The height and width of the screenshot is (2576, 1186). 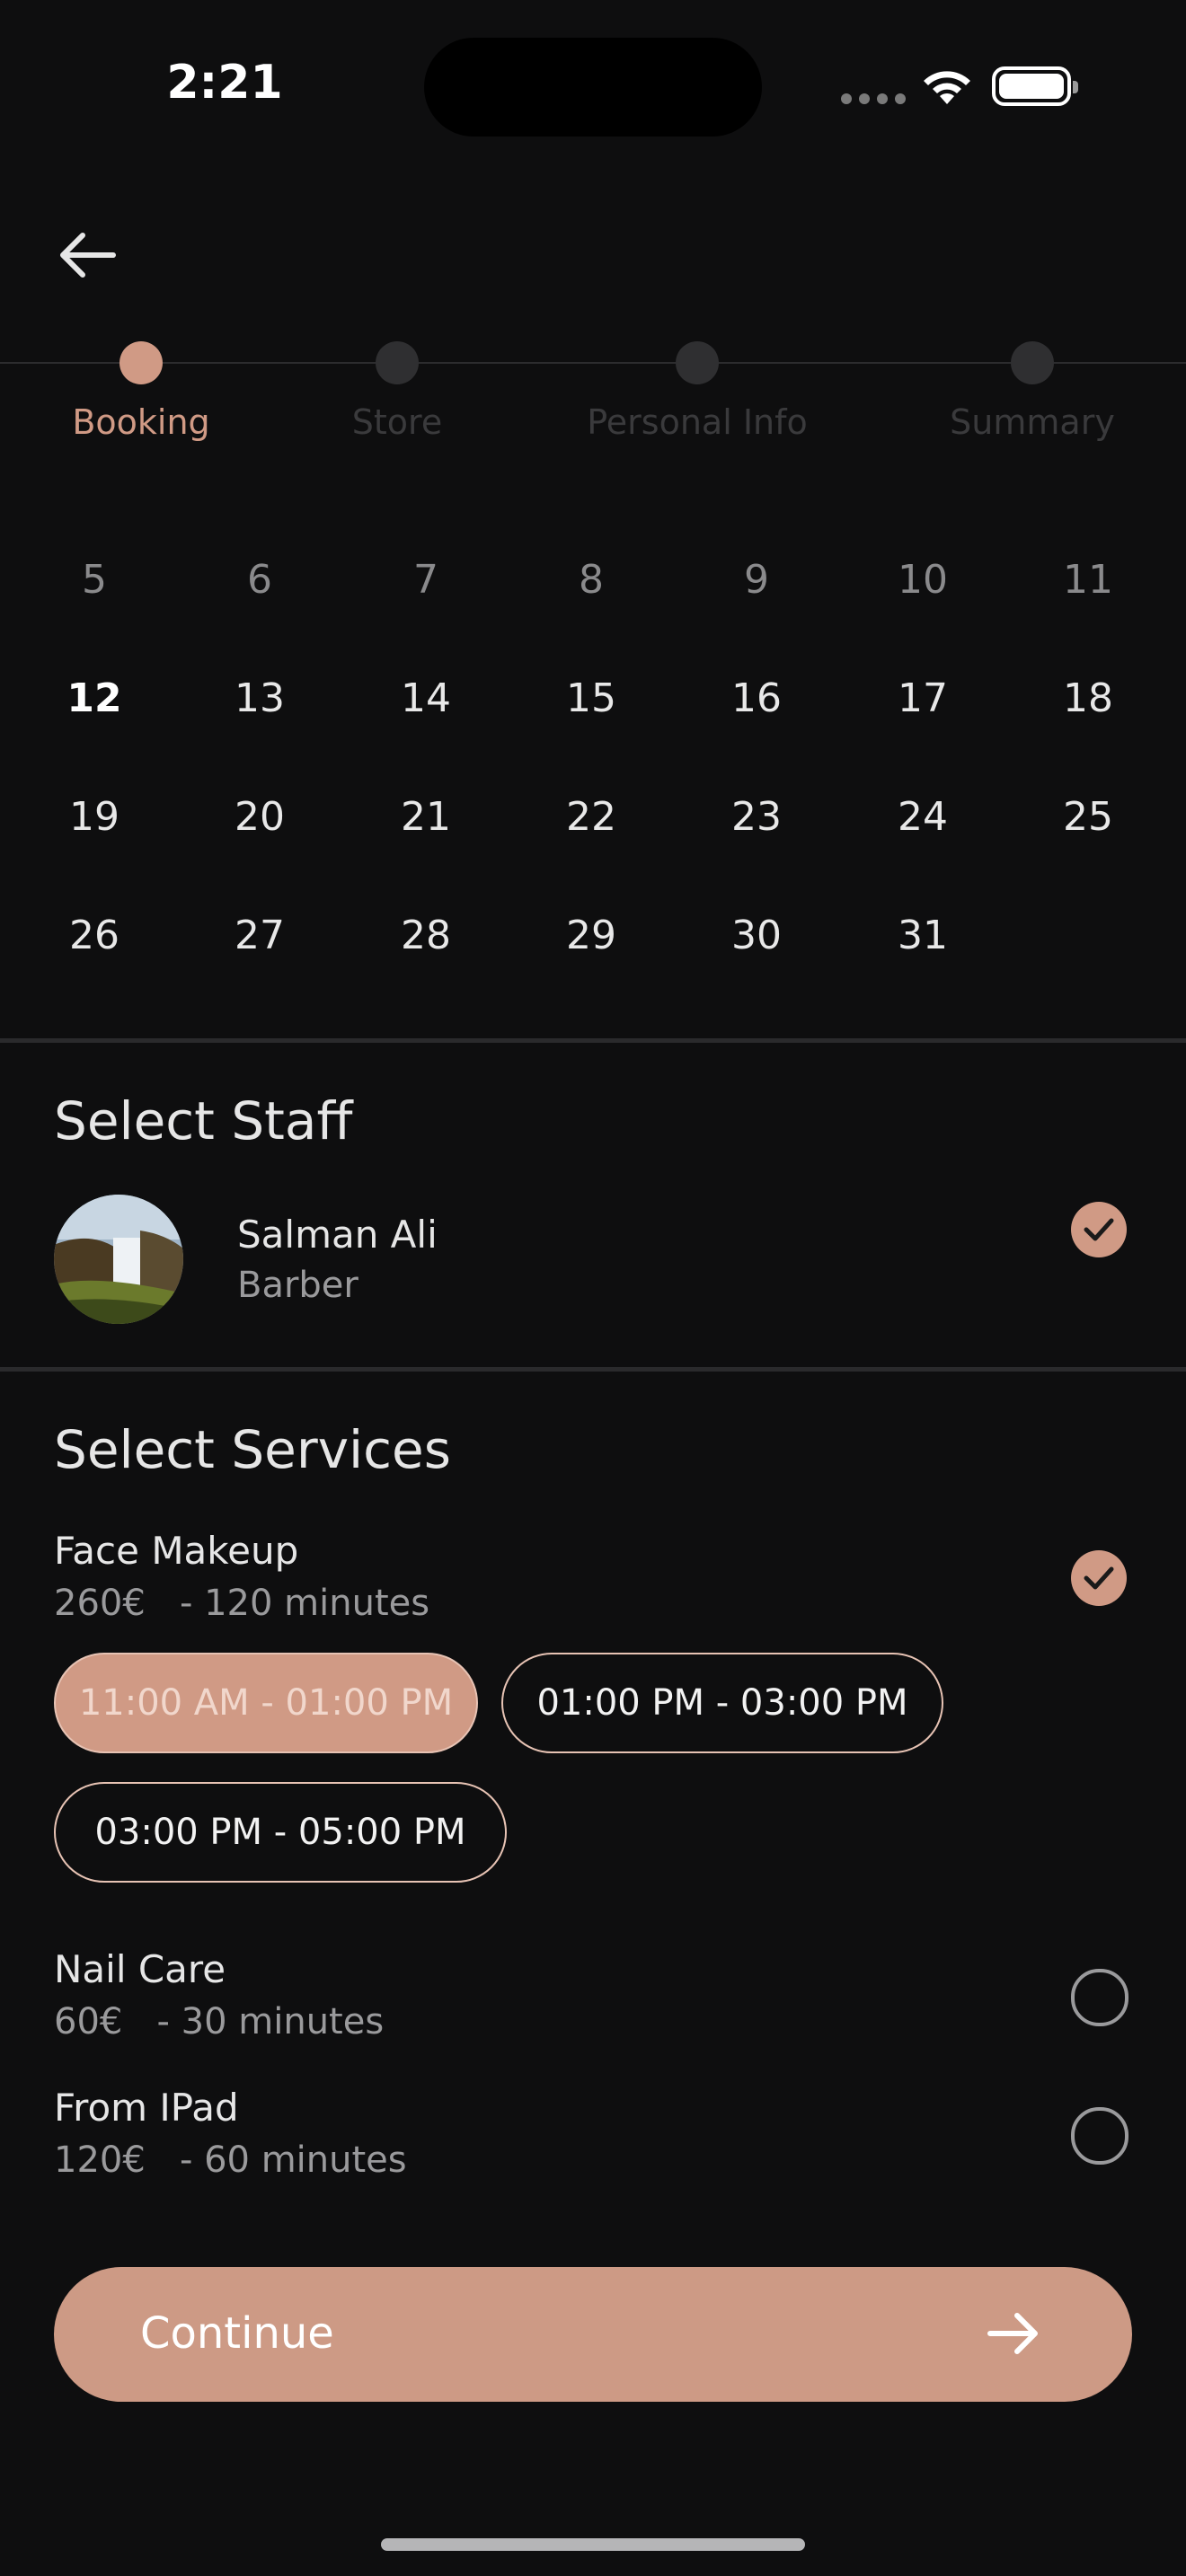 I want to click on calendar-day: 23, so click(x=756, y=817).